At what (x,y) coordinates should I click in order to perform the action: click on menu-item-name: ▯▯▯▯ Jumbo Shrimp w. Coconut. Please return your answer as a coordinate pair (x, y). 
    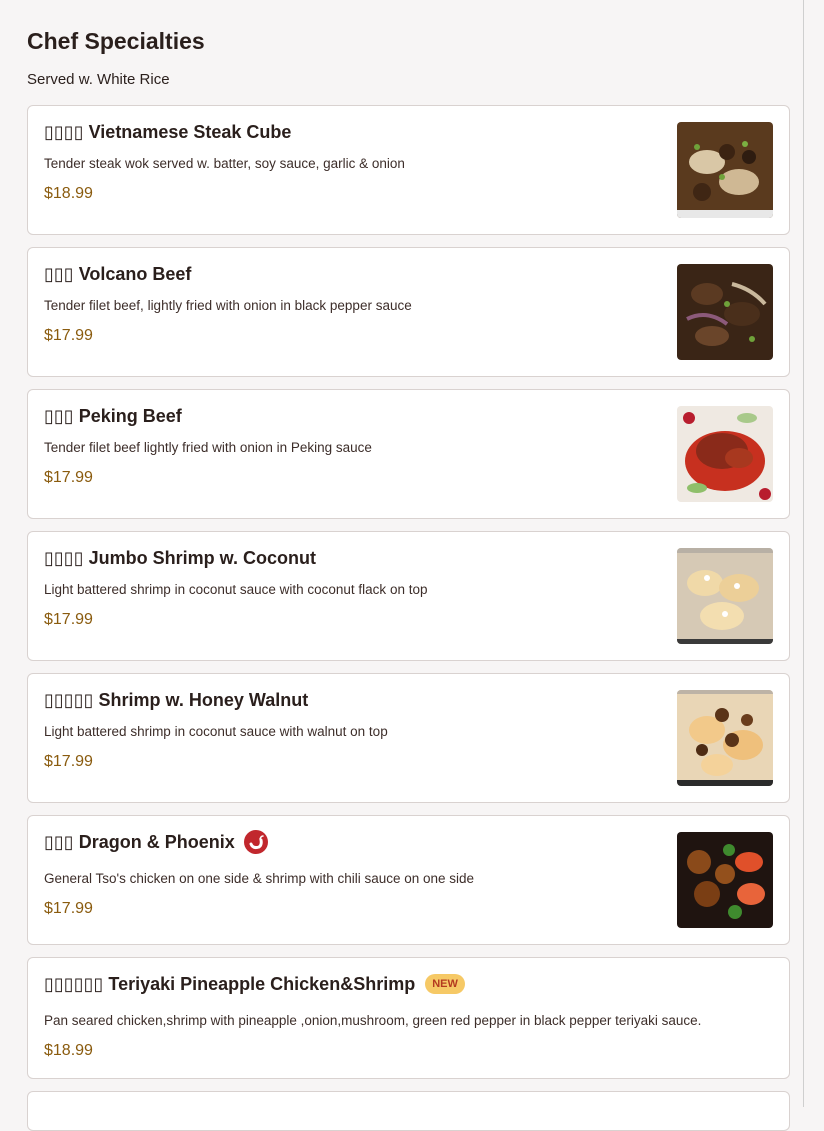
    Looking at the image, I should click on (180, 557).